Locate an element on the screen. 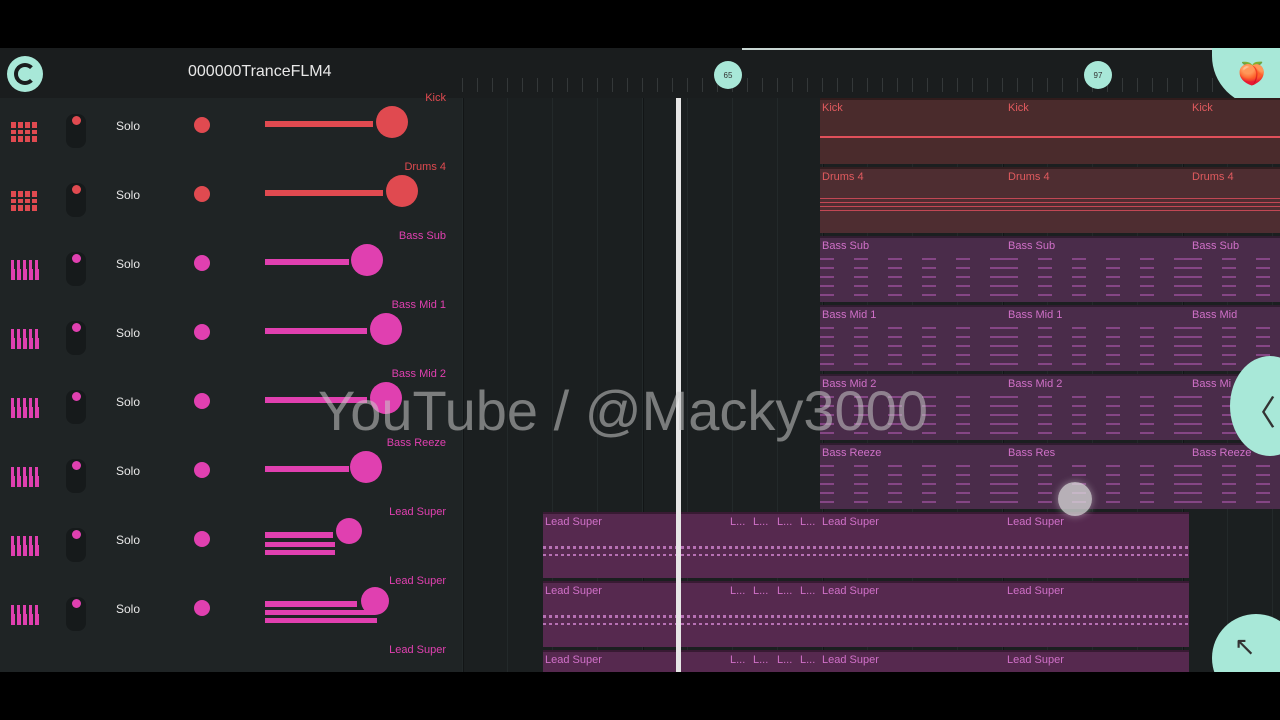 The width and height of the screenshot is (1280, 720). timeline-marker-65: 65 is located at coordinates (728, 75).